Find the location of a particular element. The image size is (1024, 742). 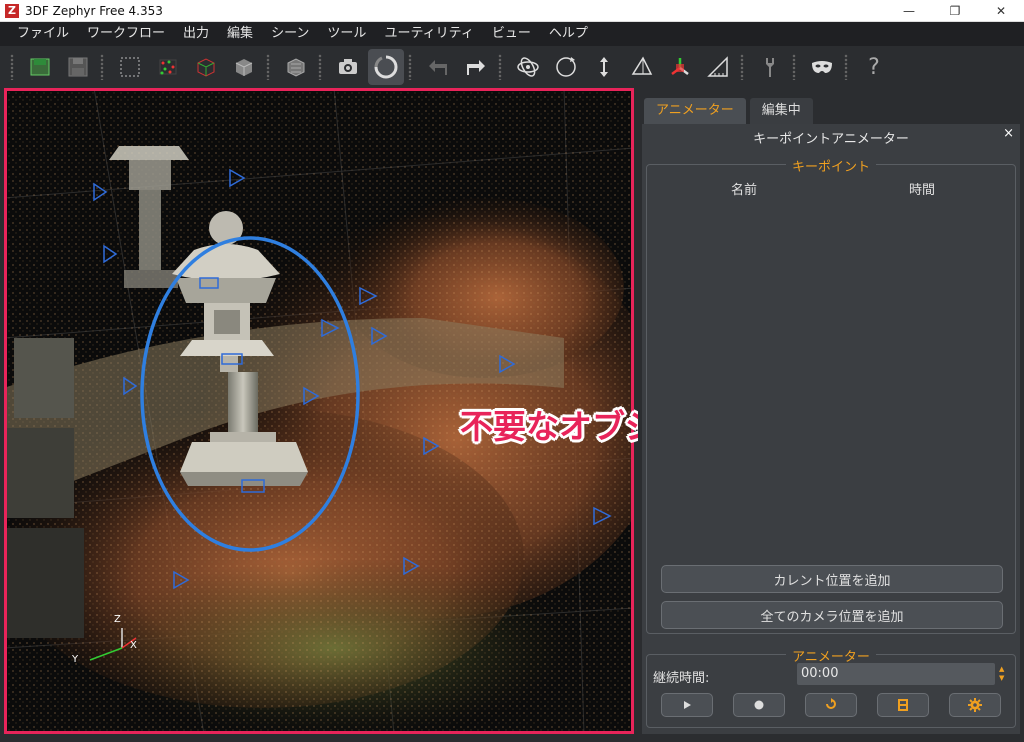

add-all-camera-positions-button: 全てのカメラ位置を追加 is located at coordinates (832, 615).